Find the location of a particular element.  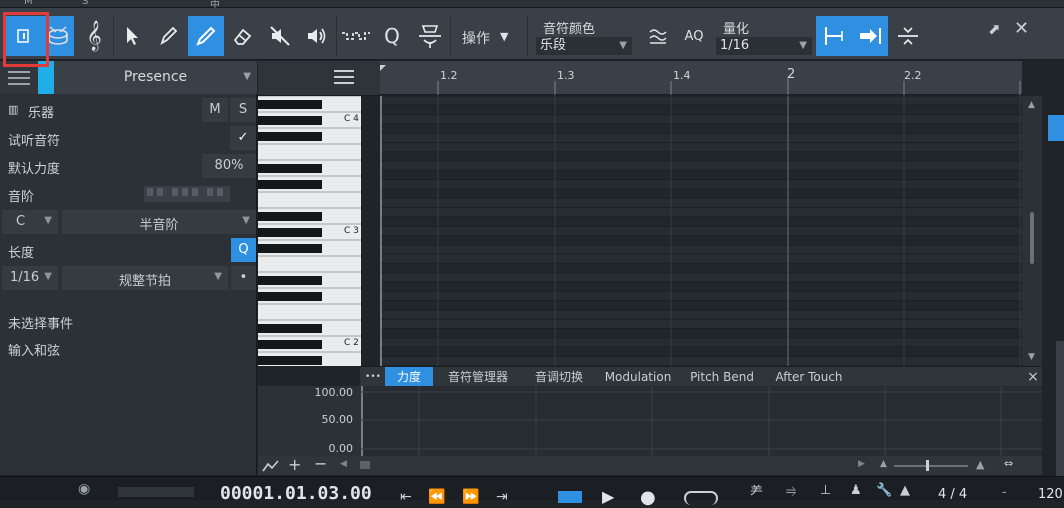

autopunch-icon: ⥤ is located at coordinates (791, 490).